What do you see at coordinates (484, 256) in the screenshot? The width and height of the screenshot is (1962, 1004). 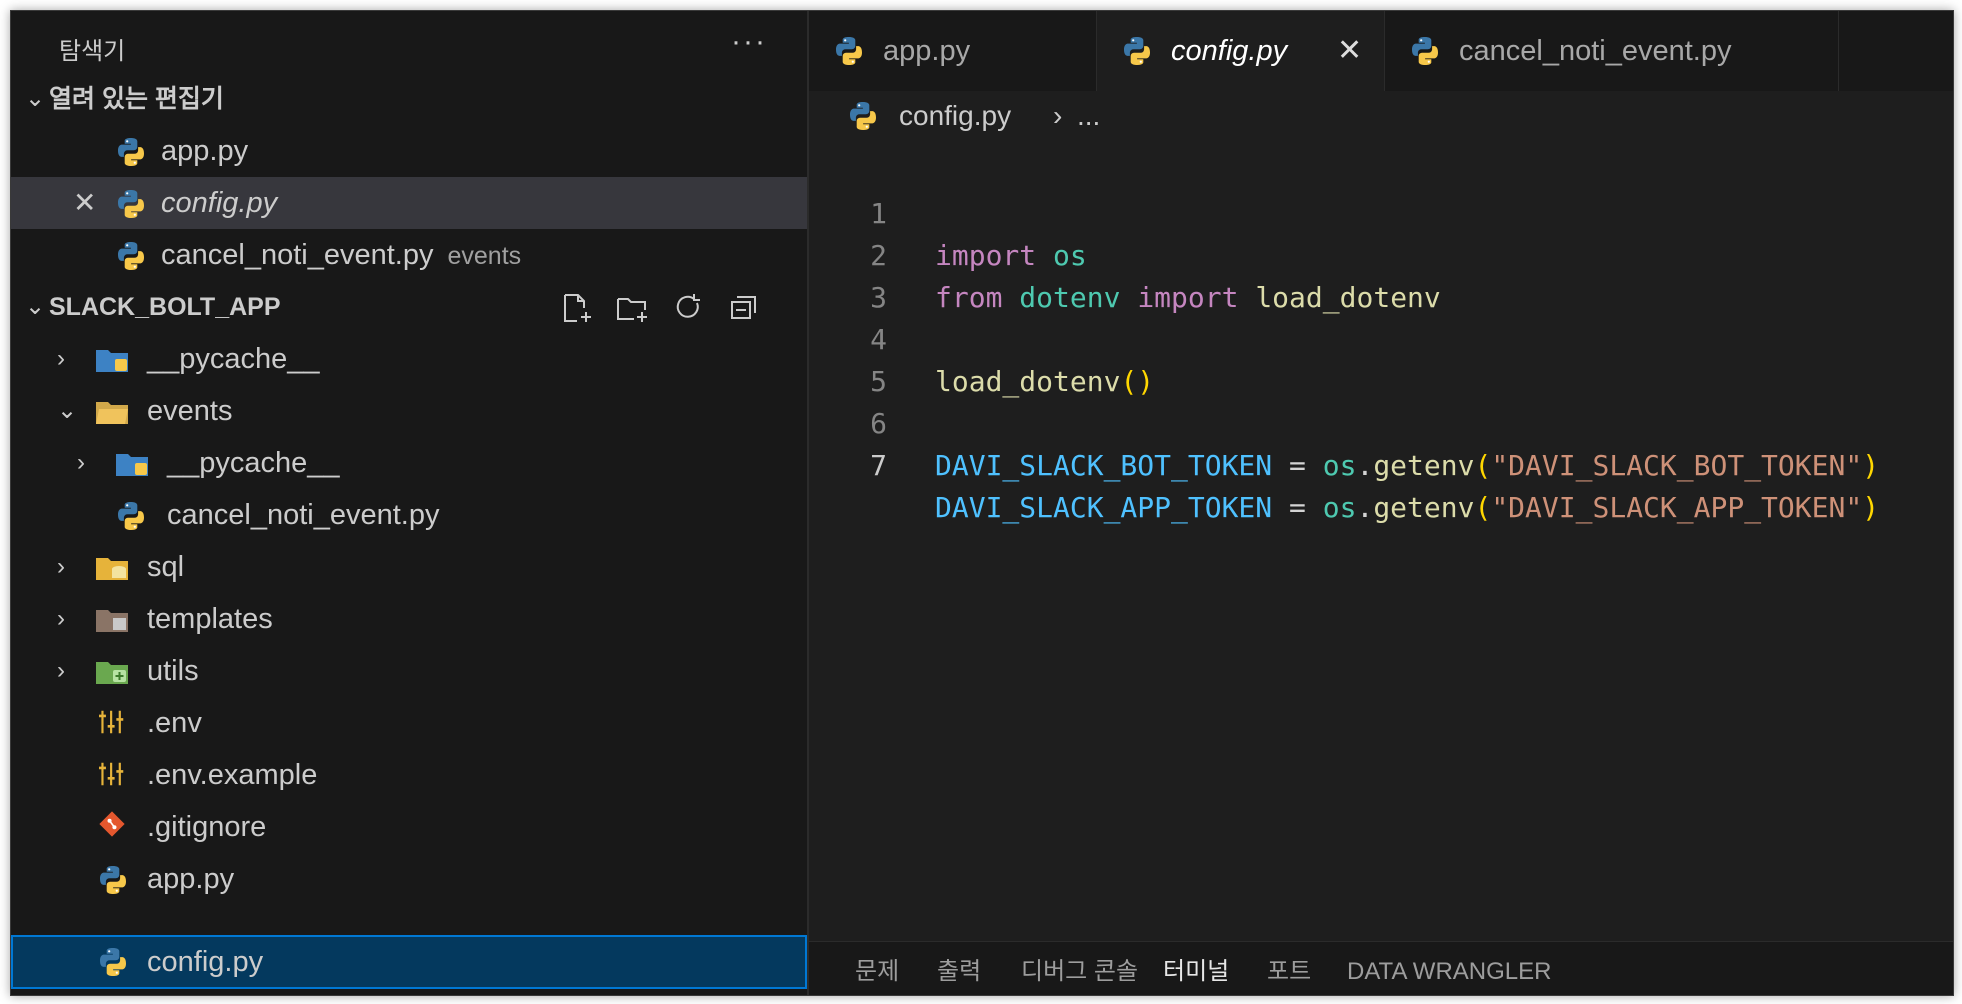 I see `open-editor-folder-desc: events` at bounding box center [484, 256].